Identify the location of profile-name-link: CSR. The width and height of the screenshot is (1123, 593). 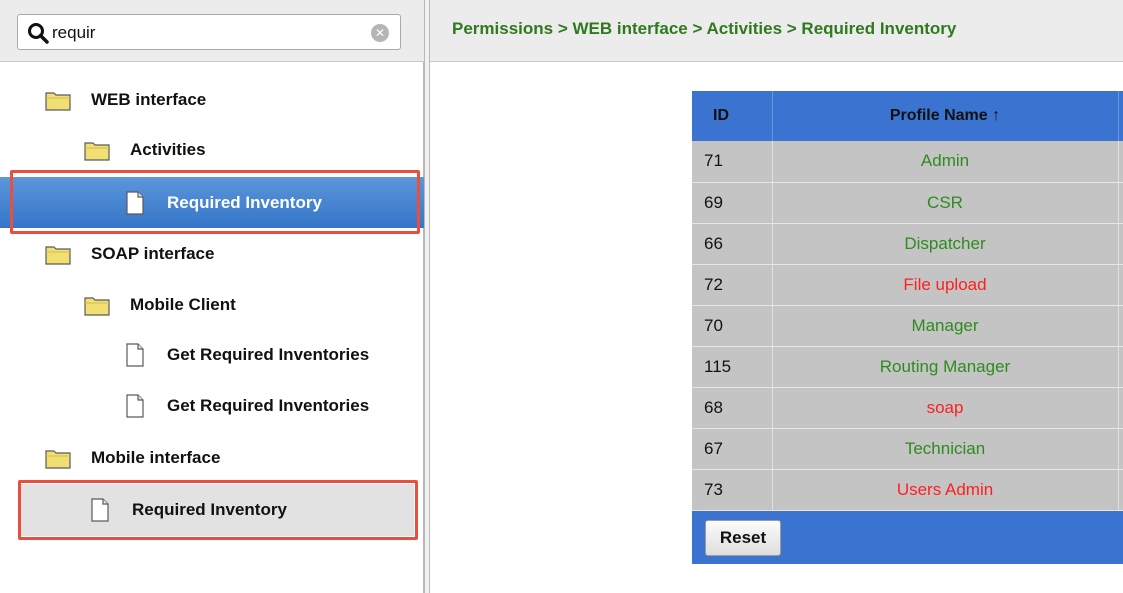
(945, 203).